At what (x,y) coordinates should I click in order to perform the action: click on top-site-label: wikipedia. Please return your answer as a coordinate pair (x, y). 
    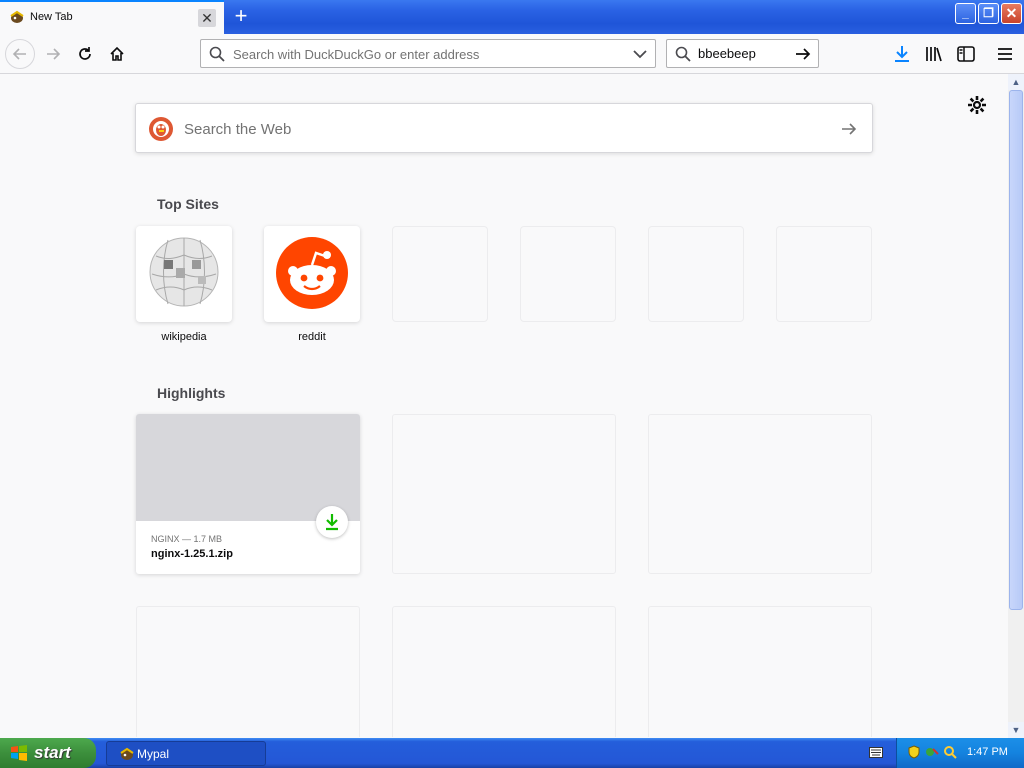
    Looking at the image, I should click on (184, 337).